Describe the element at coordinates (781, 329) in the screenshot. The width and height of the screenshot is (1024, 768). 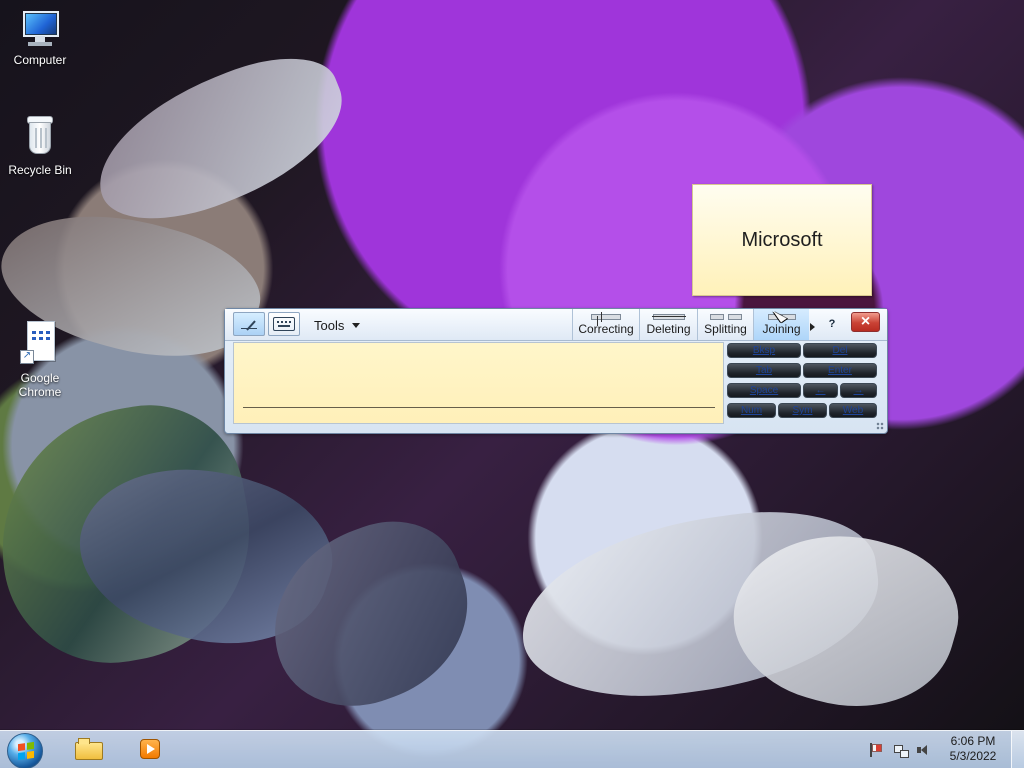
I see `tab-label: Joining` at that location.